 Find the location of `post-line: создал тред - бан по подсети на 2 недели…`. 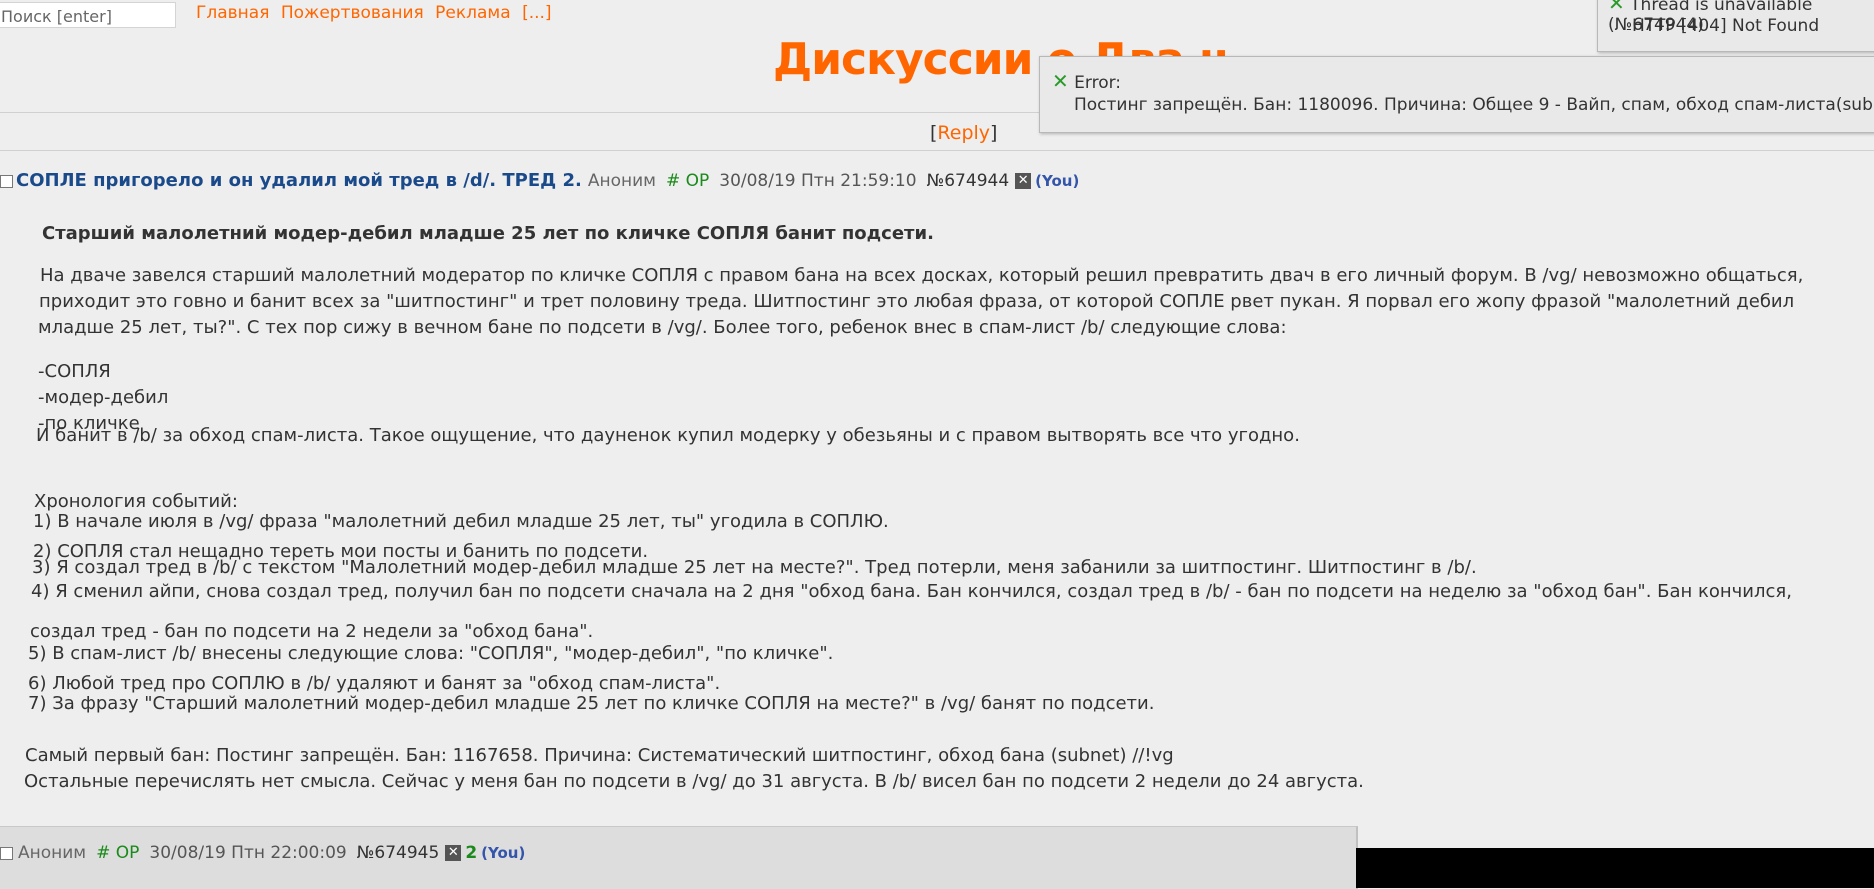

post-line: создал тред - бан по подсети на 2 недели… is located at coordinates (312, 631).